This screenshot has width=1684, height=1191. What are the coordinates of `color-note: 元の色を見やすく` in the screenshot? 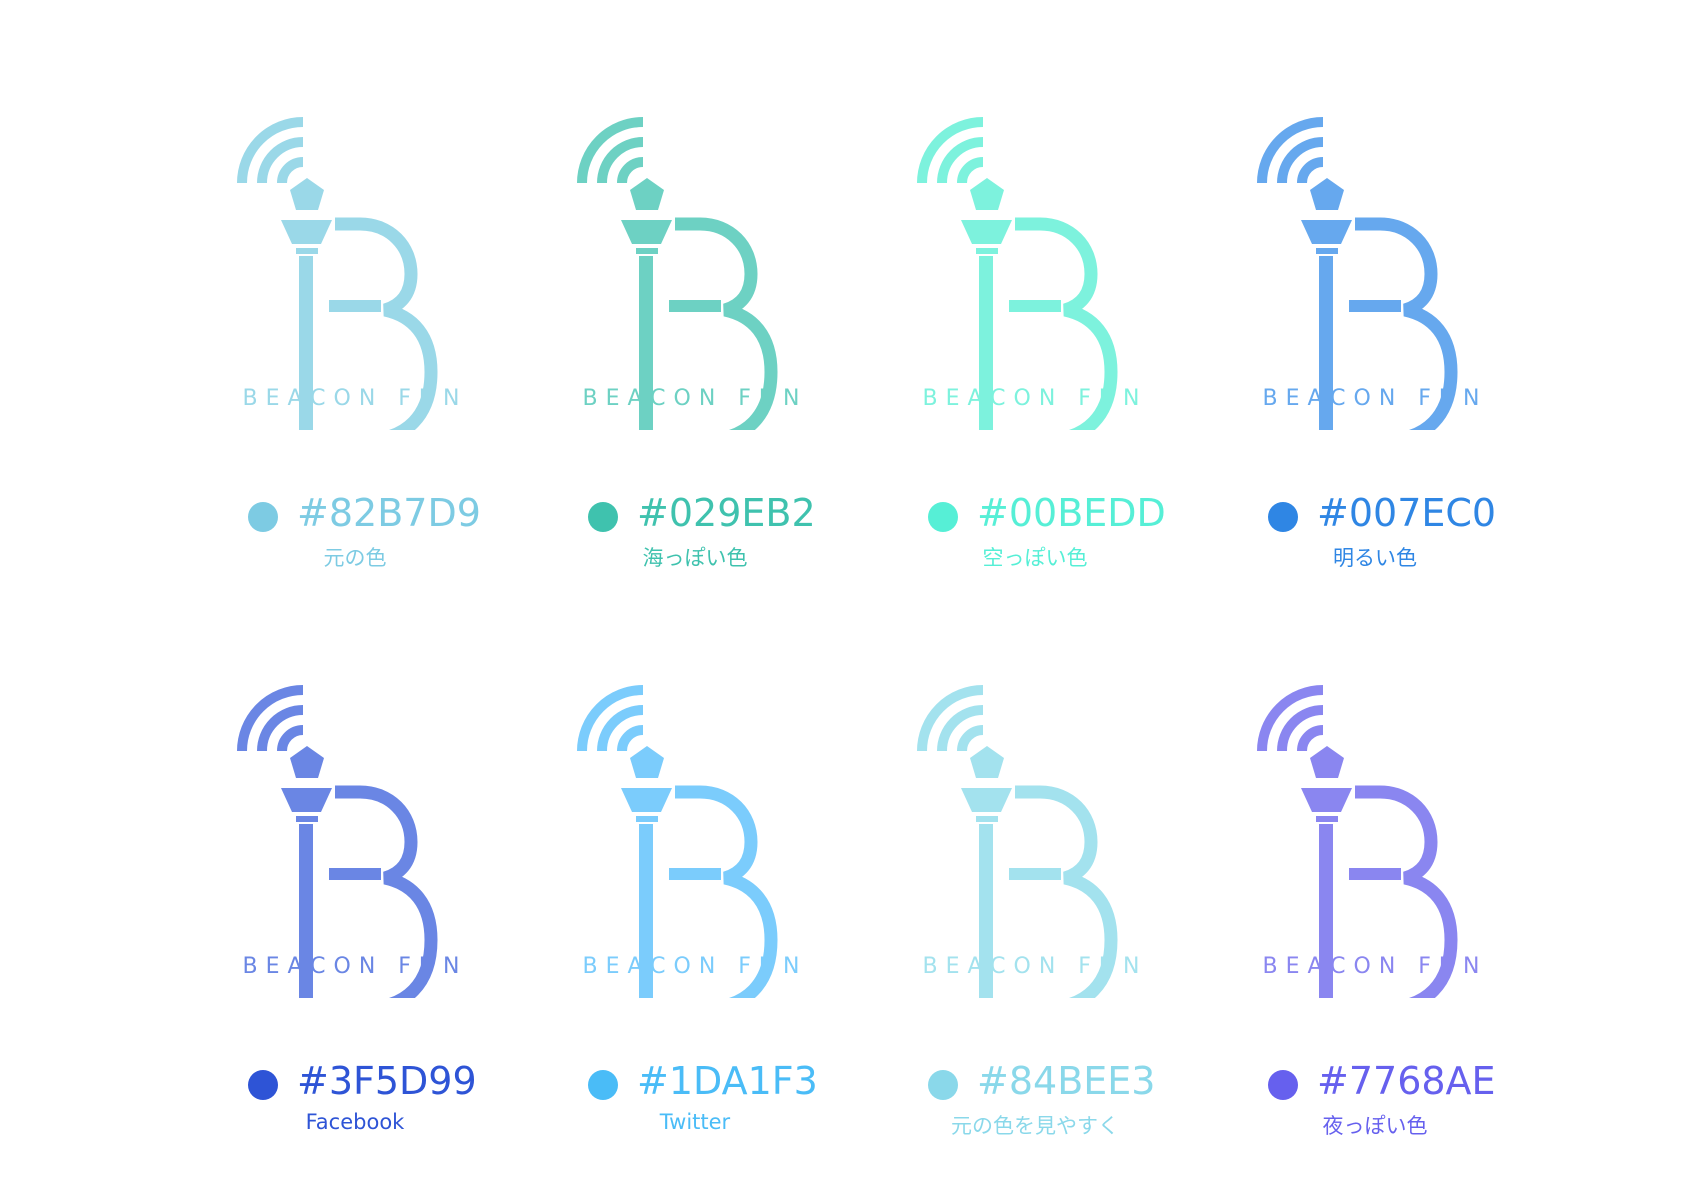 It's located at (1035, 1126).